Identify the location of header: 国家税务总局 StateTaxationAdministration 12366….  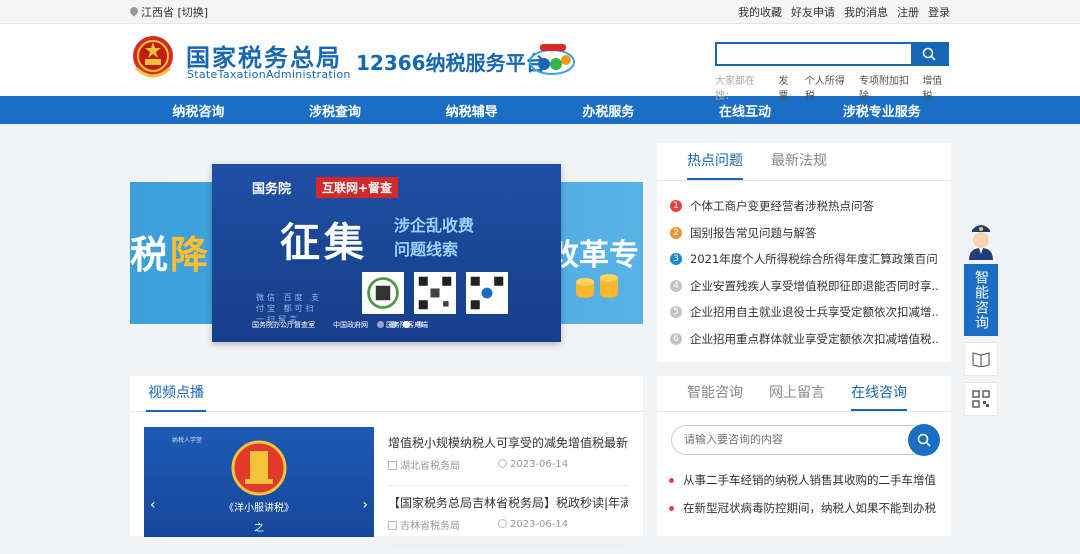
(540, 63).